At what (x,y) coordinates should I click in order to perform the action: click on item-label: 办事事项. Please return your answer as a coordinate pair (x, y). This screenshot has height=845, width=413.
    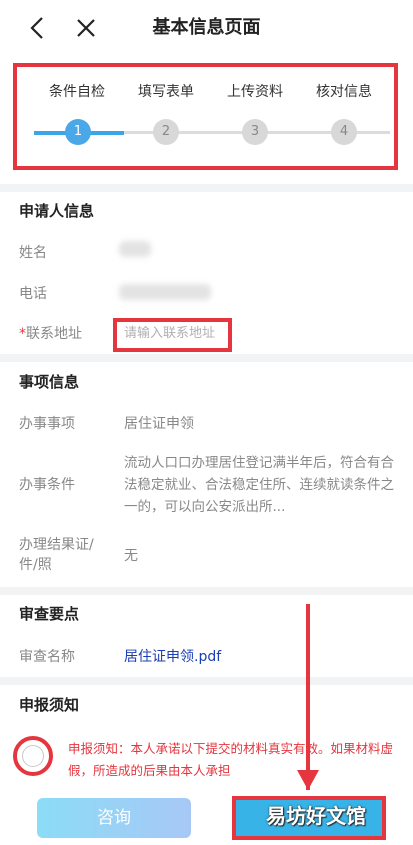
    Looking at the image, I should click on (47, 424).